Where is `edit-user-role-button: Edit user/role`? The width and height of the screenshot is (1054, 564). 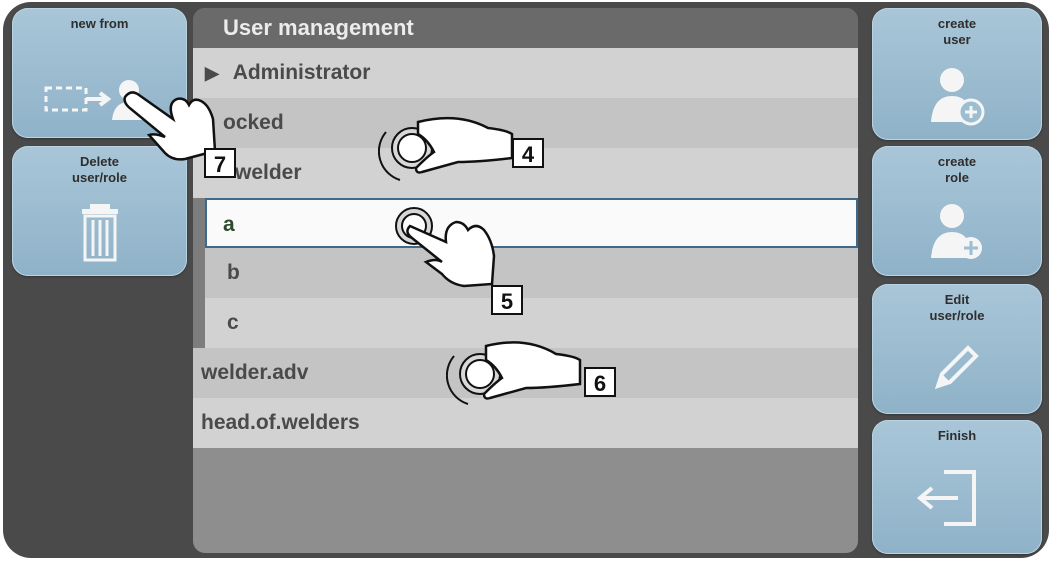 edit-user-role-button: Edit user/role is located at coordinates (957, 349).